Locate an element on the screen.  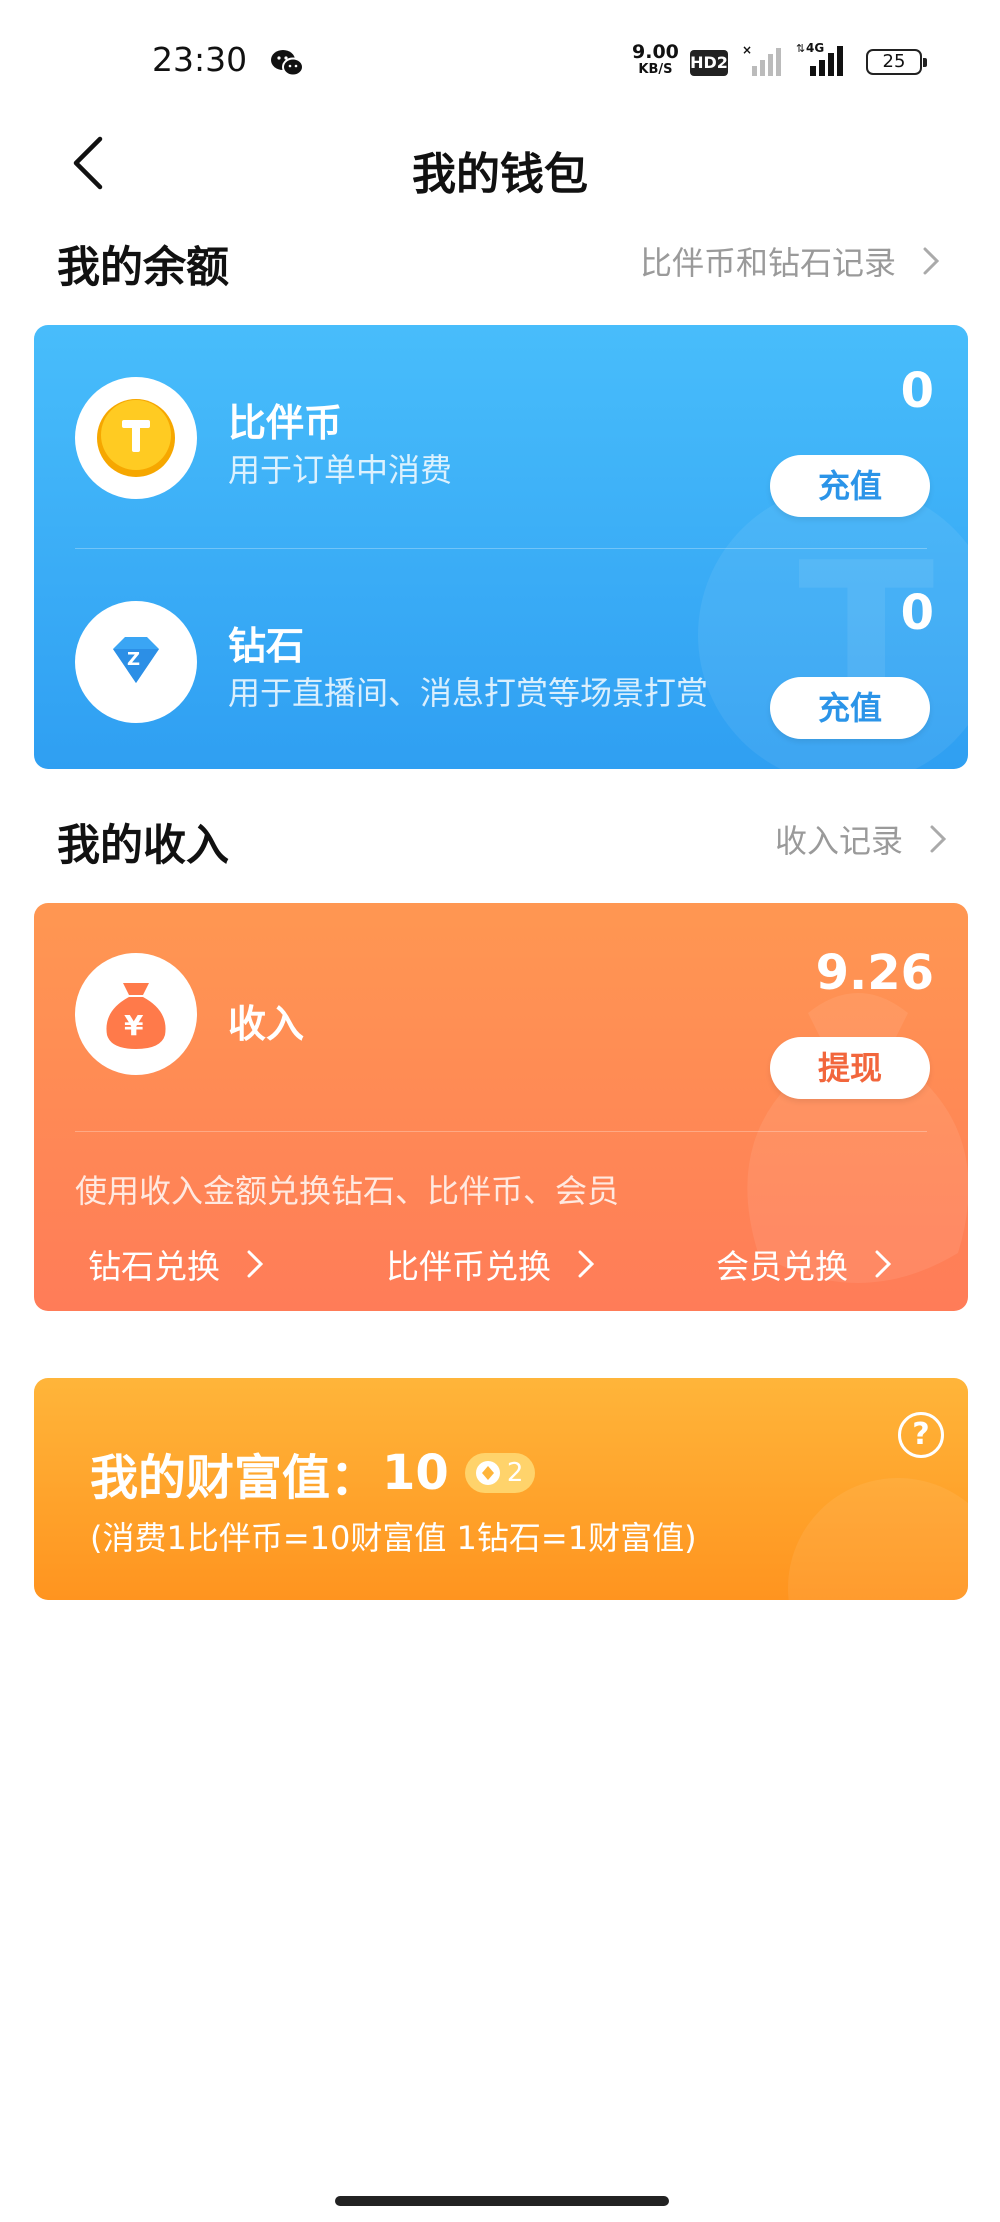
income-title: 收入 is located at coordinates (266, 1024).